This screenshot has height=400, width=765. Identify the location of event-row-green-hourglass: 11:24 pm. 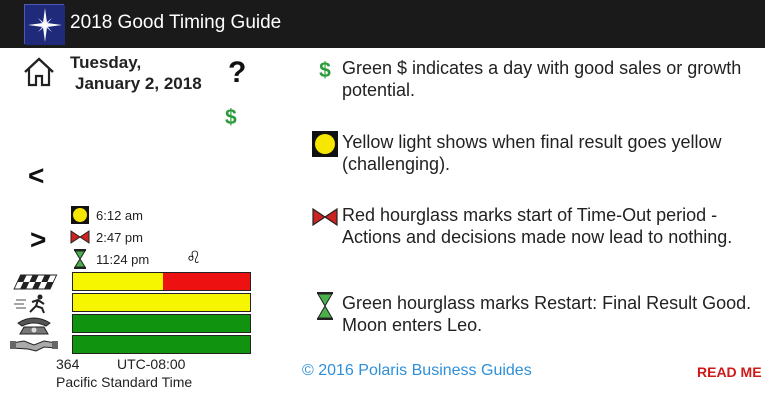
(109, 259).